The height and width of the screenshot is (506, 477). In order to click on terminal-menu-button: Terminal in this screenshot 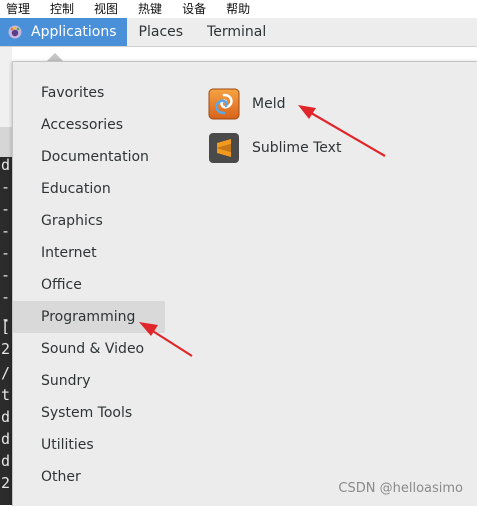, I will do `click(236, 32)`.